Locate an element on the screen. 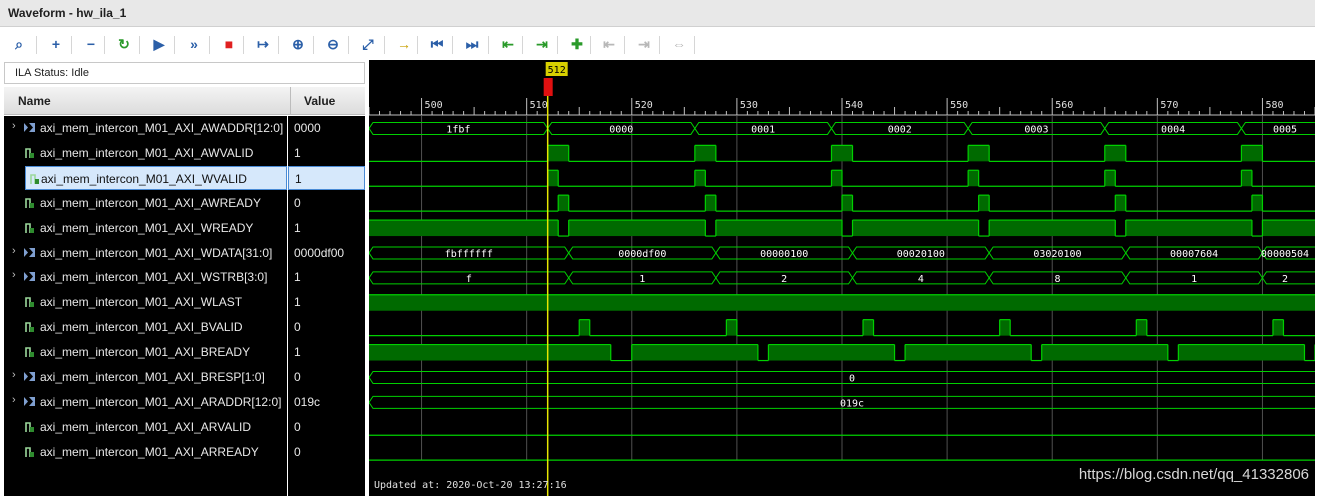 The height and width of the screenshot is (501, 1319). go-to-start-icon: ⏮ is located at coordinates (437, 43).